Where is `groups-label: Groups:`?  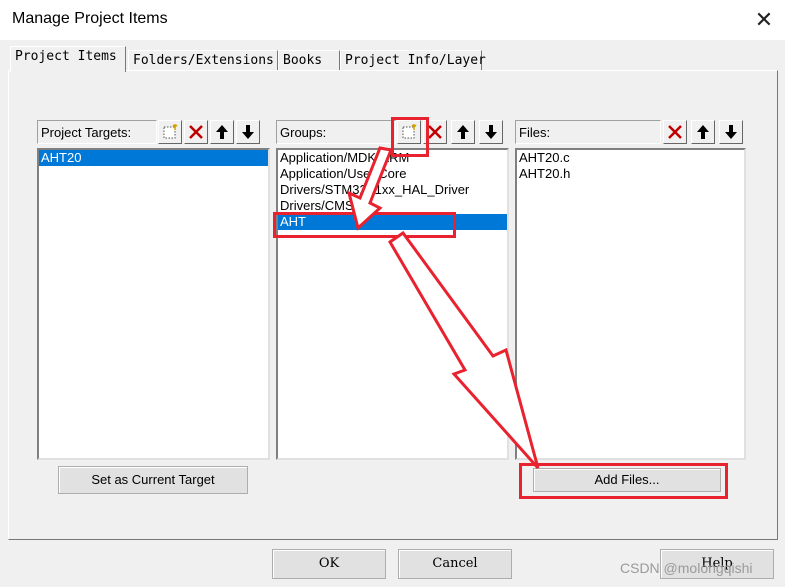
groups-label: Groups: is located at coordinates (336, 132).